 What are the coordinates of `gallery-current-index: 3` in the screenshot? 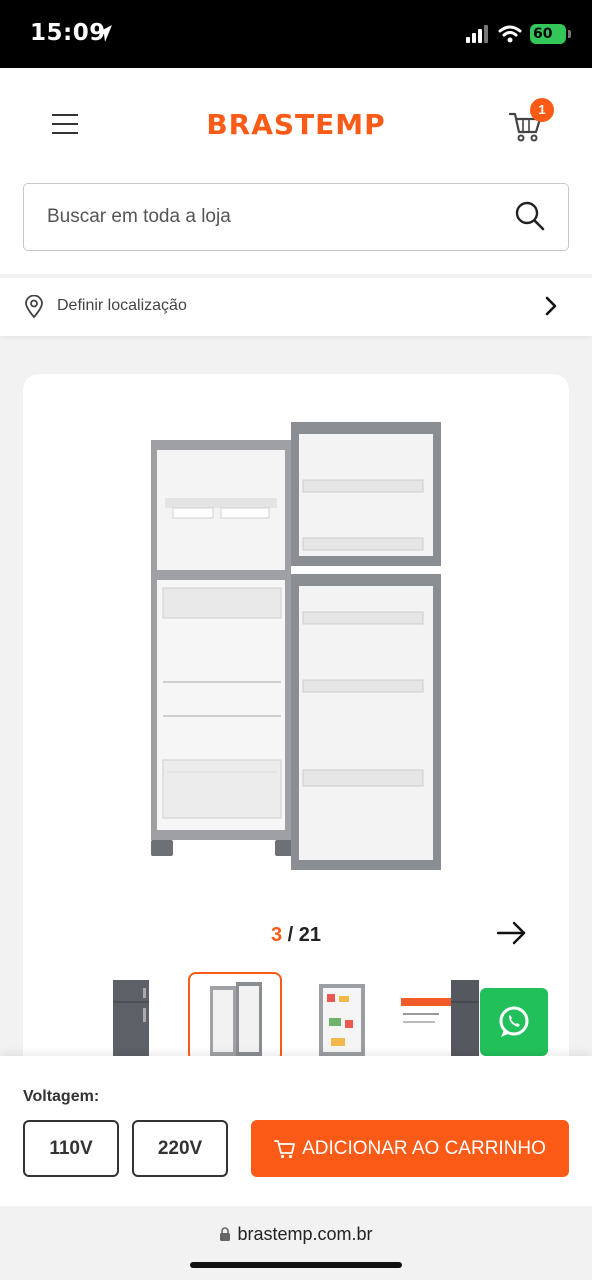 It's located at (276, 935).